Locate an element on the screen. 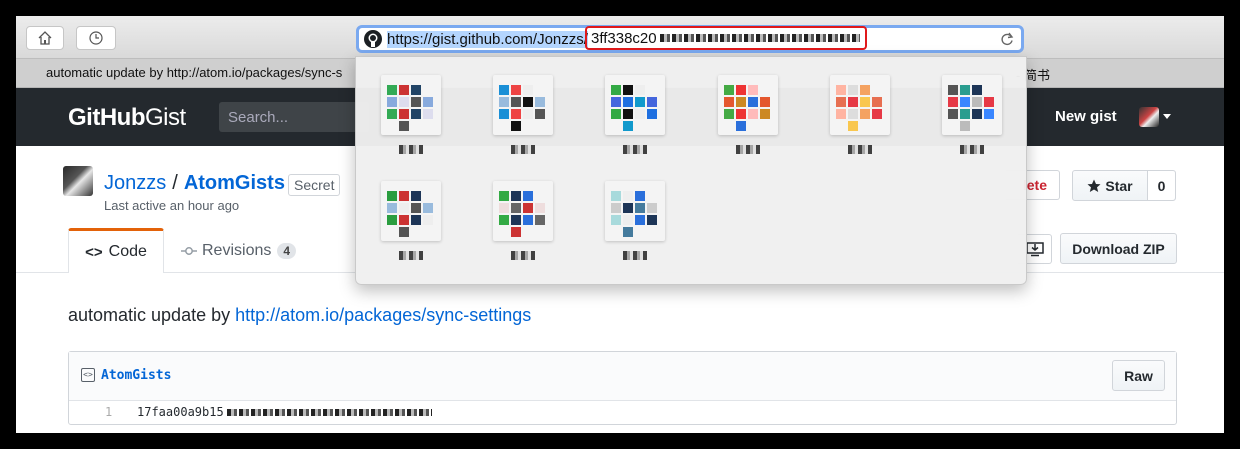 The height and width of the screenshot is (449, 1240). description-link: http://atom.io/packages/sync-settings is located at coordinates (383, 315).